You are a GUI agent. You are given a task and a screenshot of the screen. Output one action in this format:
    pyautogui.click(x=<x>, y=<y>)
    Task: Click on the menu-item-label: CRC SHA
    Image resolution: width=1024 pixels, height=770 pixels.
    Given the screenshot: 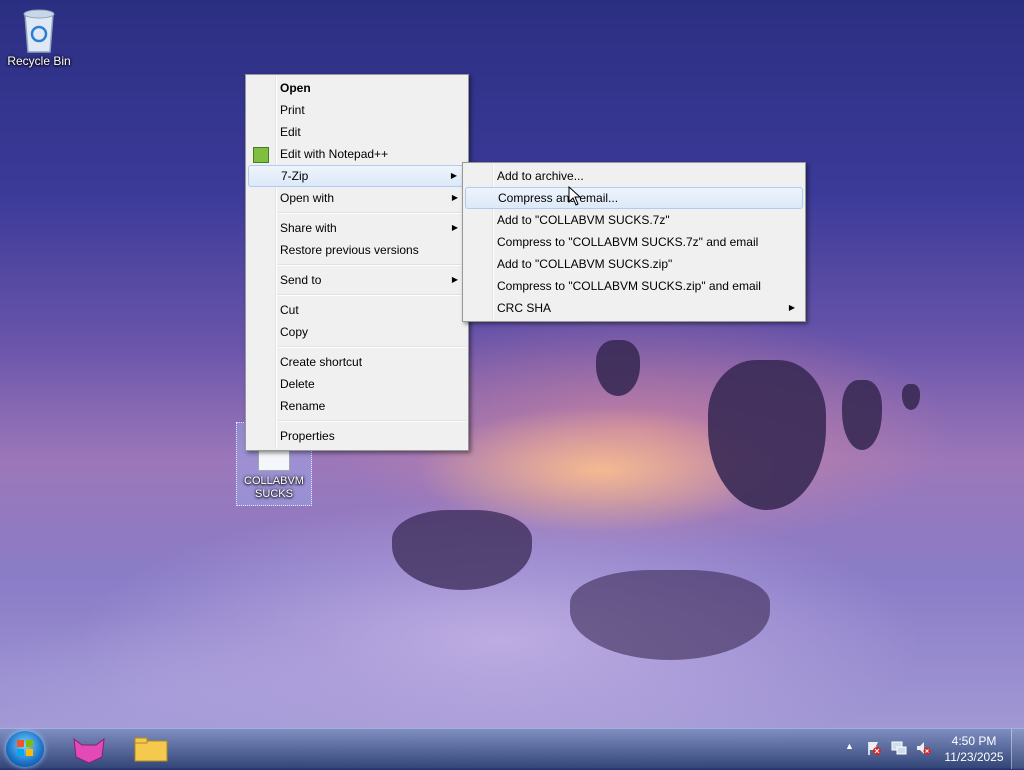 What is the action you would take?
    pyautogui.click(x=524, y=308)
    